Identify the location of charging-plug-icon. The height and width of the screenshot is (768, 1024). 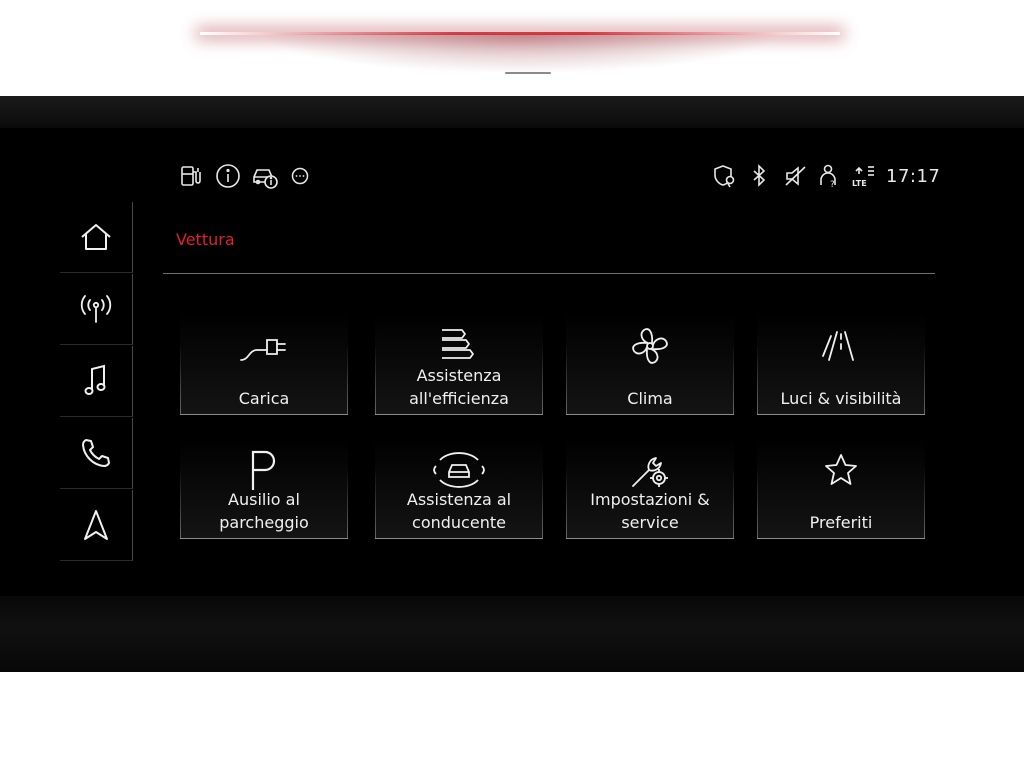
(264, 346).